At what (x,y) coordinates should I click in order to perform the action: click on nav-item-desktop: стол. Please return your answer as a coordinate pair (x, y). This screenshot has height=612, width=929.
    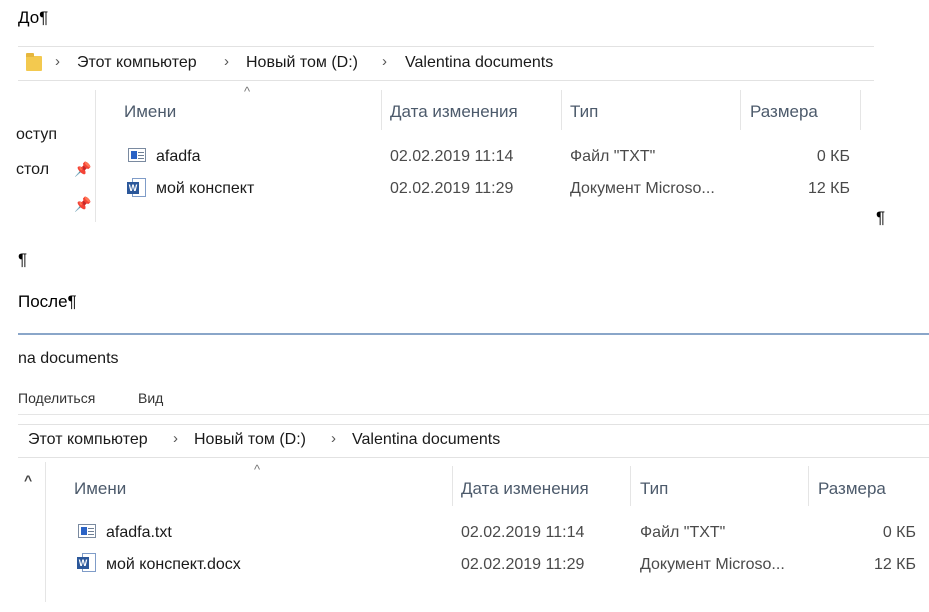
    Looking at the image, I should click on (32, 170).